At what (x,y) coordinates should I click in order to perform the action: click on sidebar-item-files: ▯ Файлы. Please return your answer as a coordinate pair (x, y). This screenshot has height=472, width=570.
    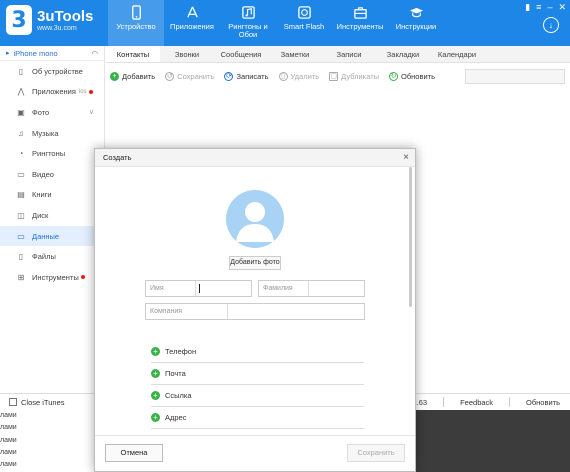
    Looking at the image, I should click on (52, 256).